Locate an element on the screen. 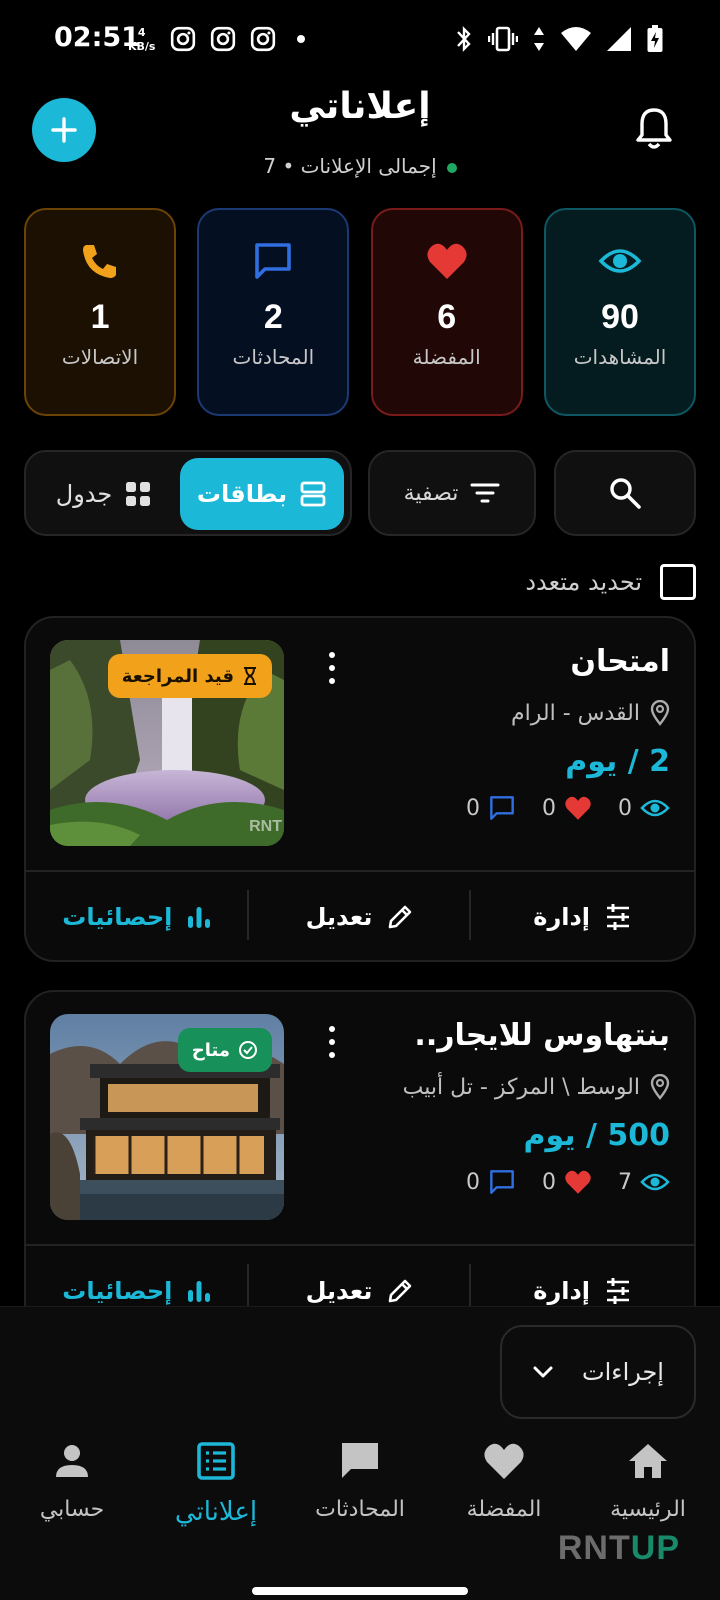 The width and height of the screenshot is (720, 1600). stat-card-favorites: 6 المفضلة is located at coordinates (446, 312).